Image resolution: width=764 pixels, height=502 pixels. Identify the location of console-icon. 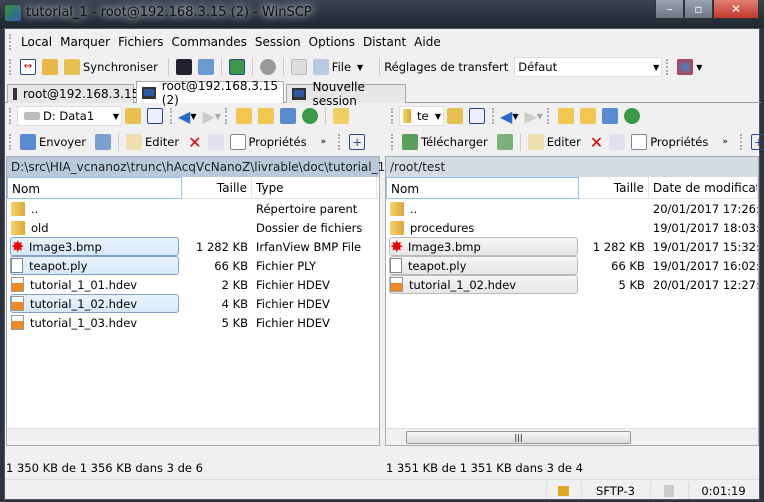
(183, 67).